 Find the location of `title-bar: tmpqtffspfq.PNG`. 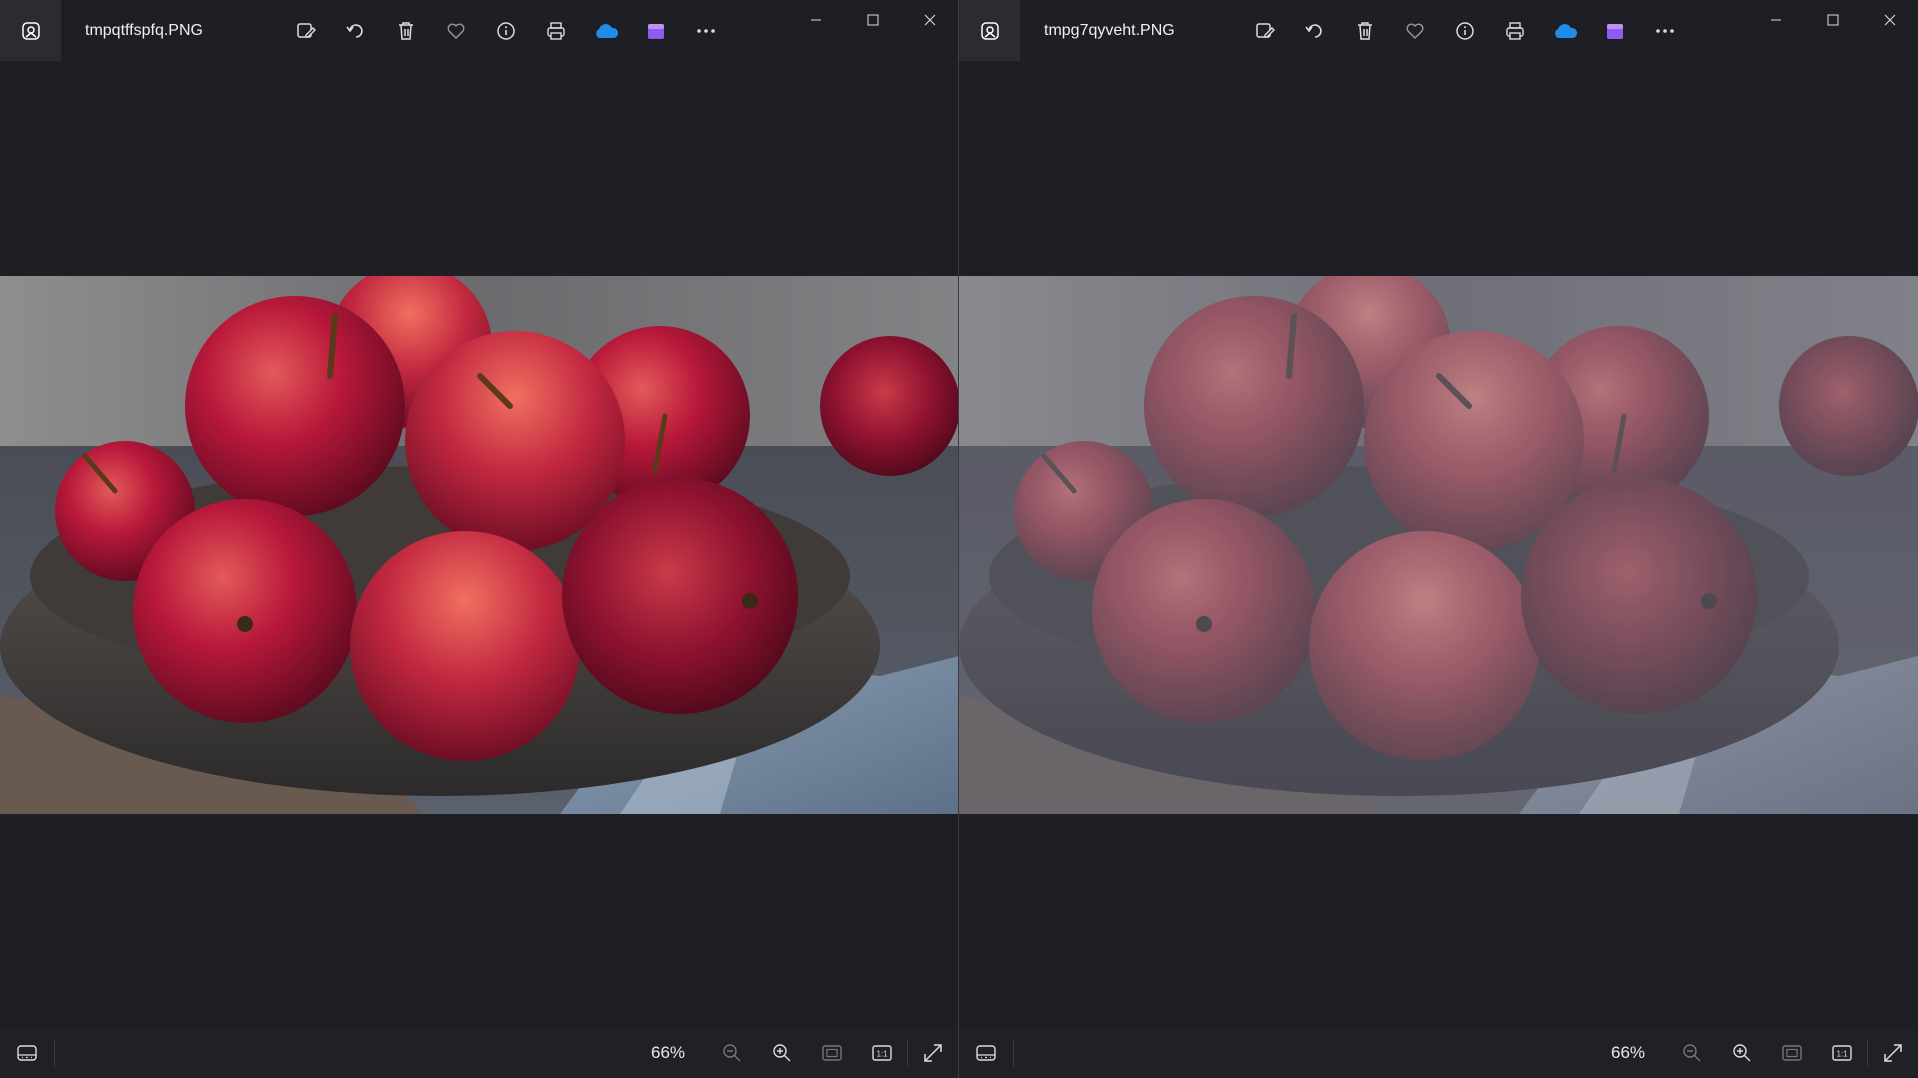

title-bar: tmpqtffspfq.PNG is located at coordinates (479, 30).